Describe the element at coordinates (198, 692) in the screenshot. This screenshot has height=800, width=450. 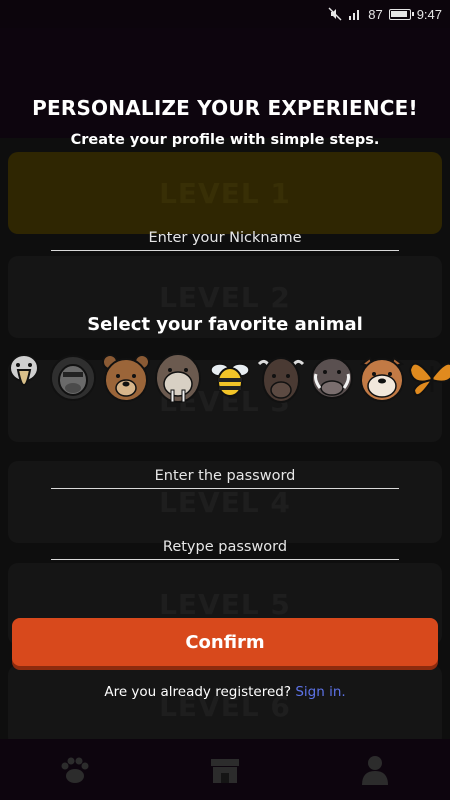
I see `signin-question: Are you already registered?` at that location.